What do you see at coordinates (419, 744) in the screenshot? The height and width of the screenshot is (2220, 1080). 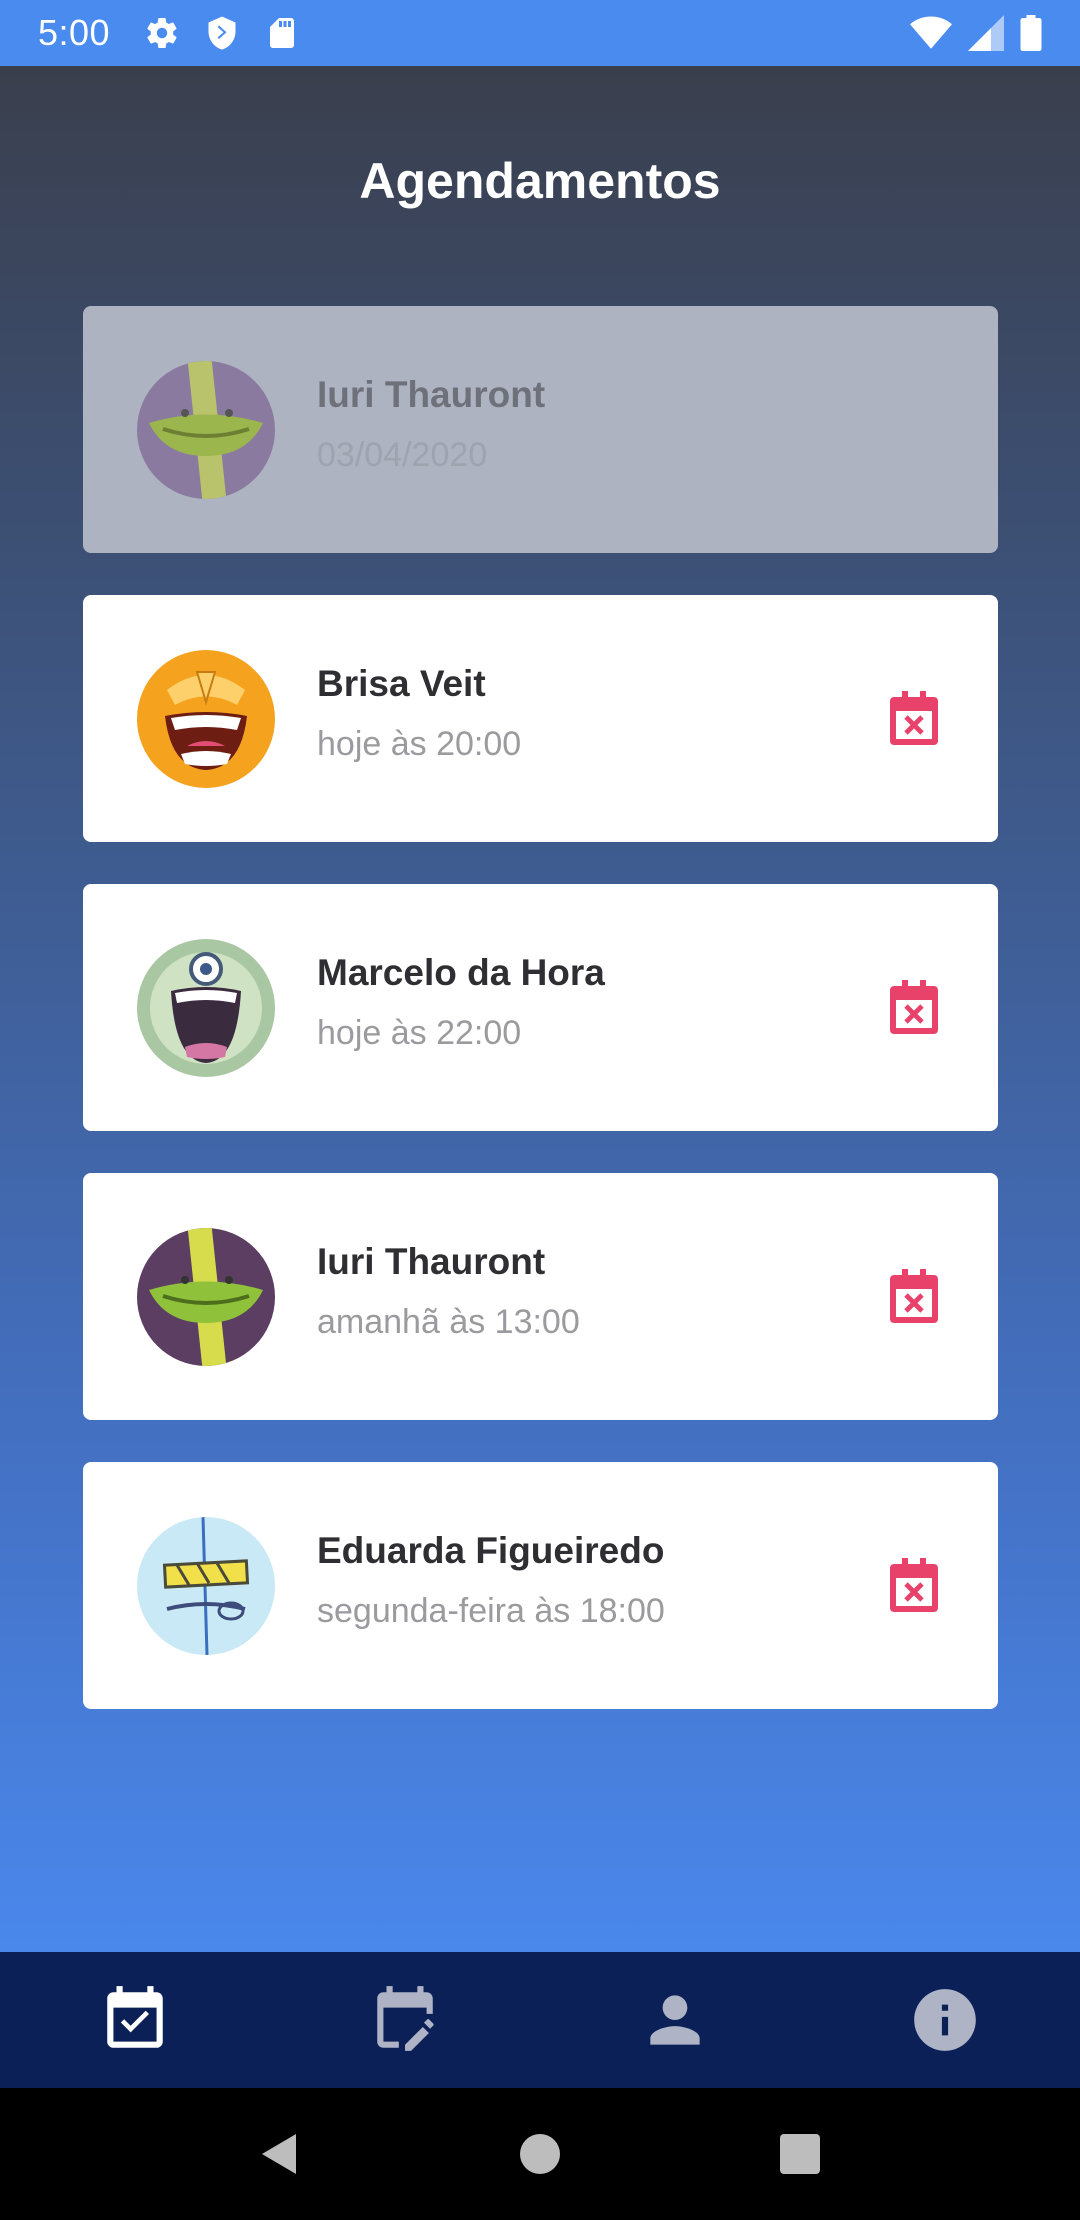 I see `appointment-time: hoje às 20:00` at bounding box center [419, 744].